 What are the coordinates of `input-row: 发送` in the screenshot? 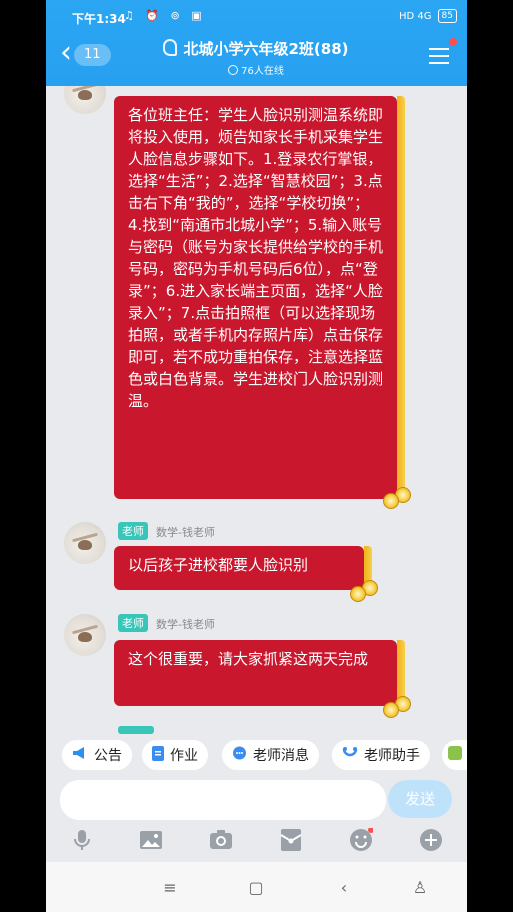 It's located at (256, 799).